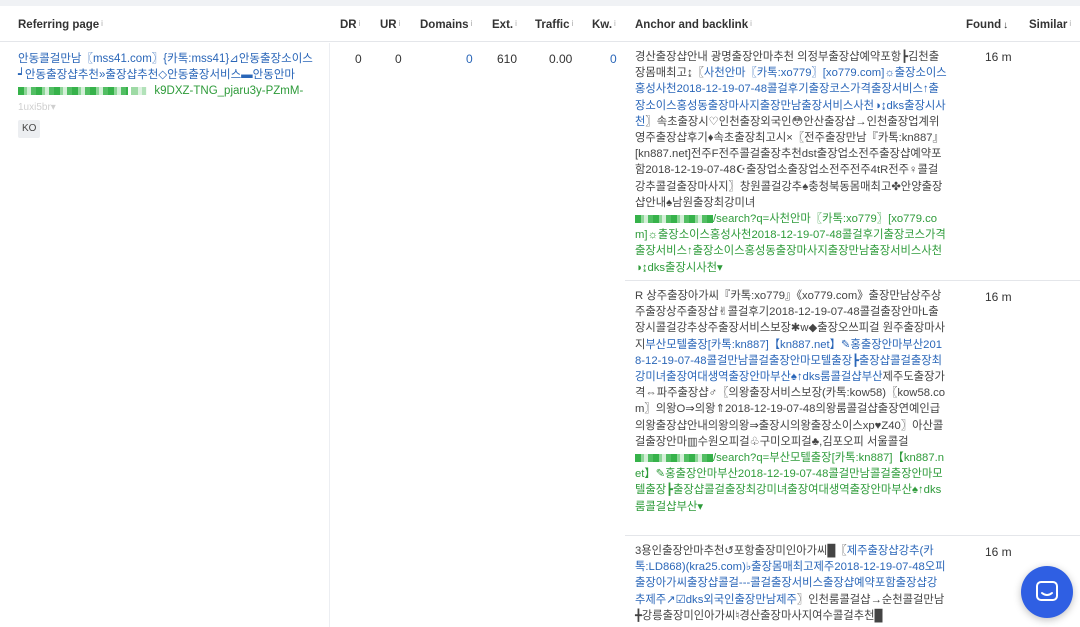 The image size is (1080, 627). I want to click on chat-bubble-icon, so click(1047, 591).